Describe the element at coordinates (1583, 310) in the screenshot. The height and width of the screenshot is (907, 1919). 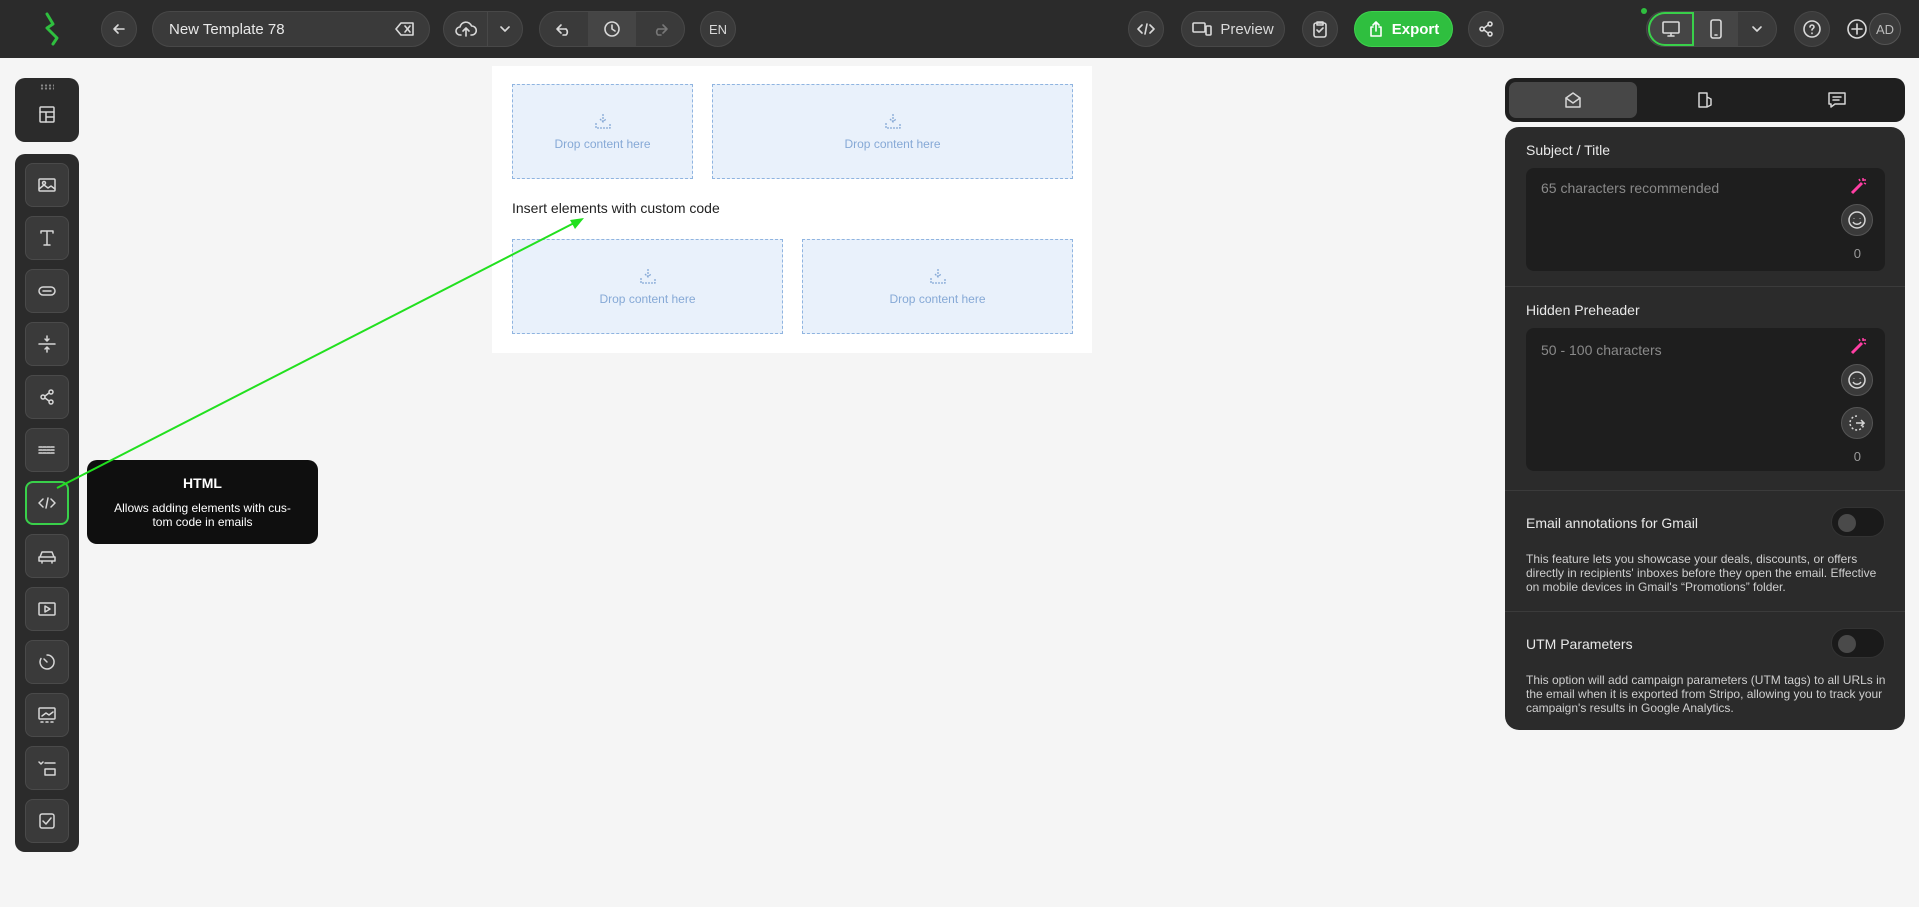
I see `preheader-label: Hidden Preheader` at that location.